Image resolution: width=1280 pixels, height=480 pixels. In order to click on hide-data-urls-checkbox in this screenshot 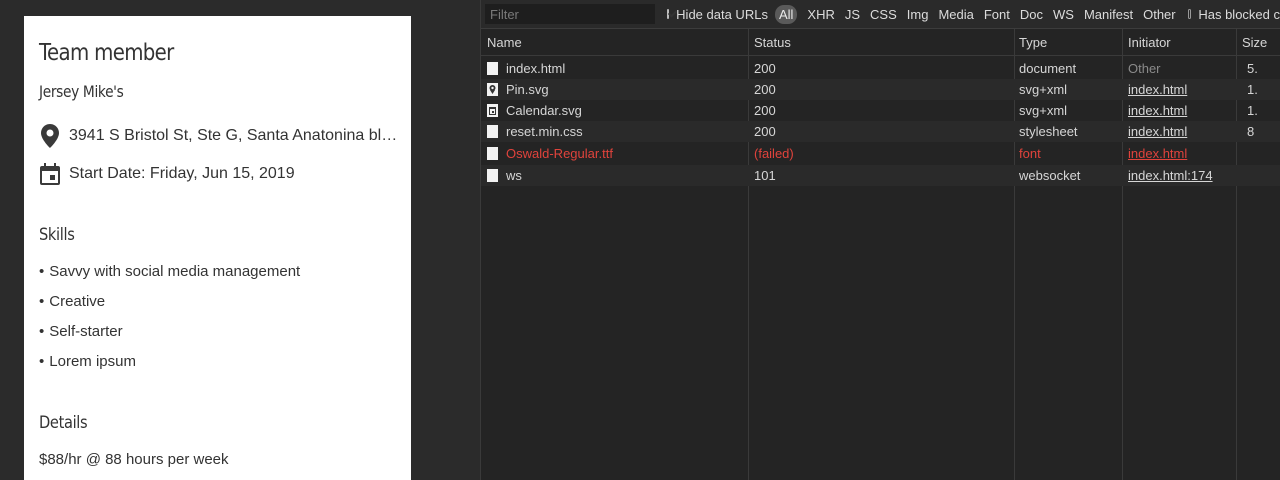, I will do `click(668, 14)`.